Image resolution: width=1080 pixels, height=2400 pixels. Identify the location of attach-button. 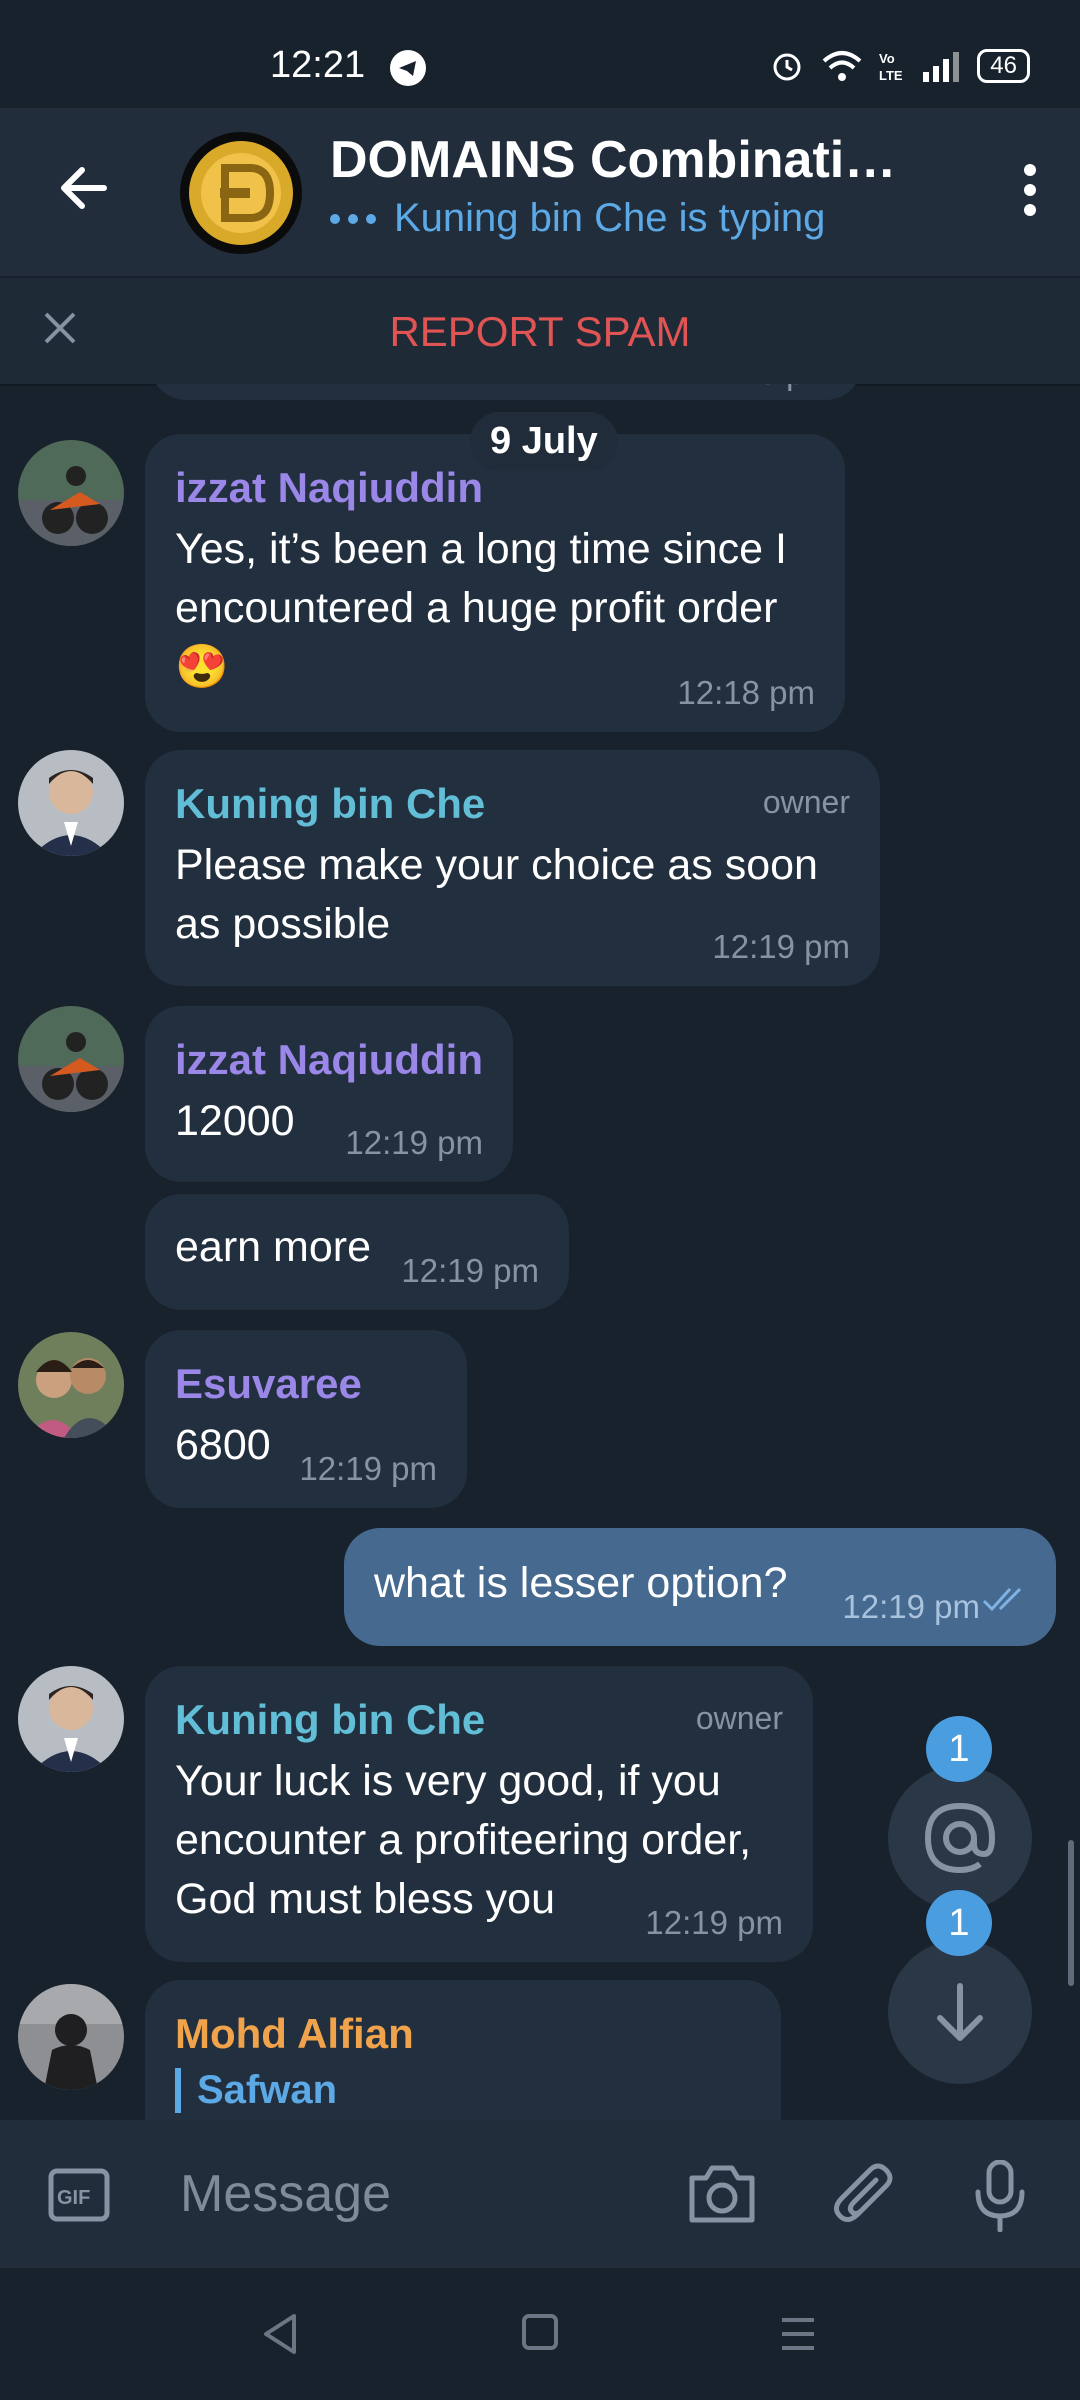
(864, 2197).